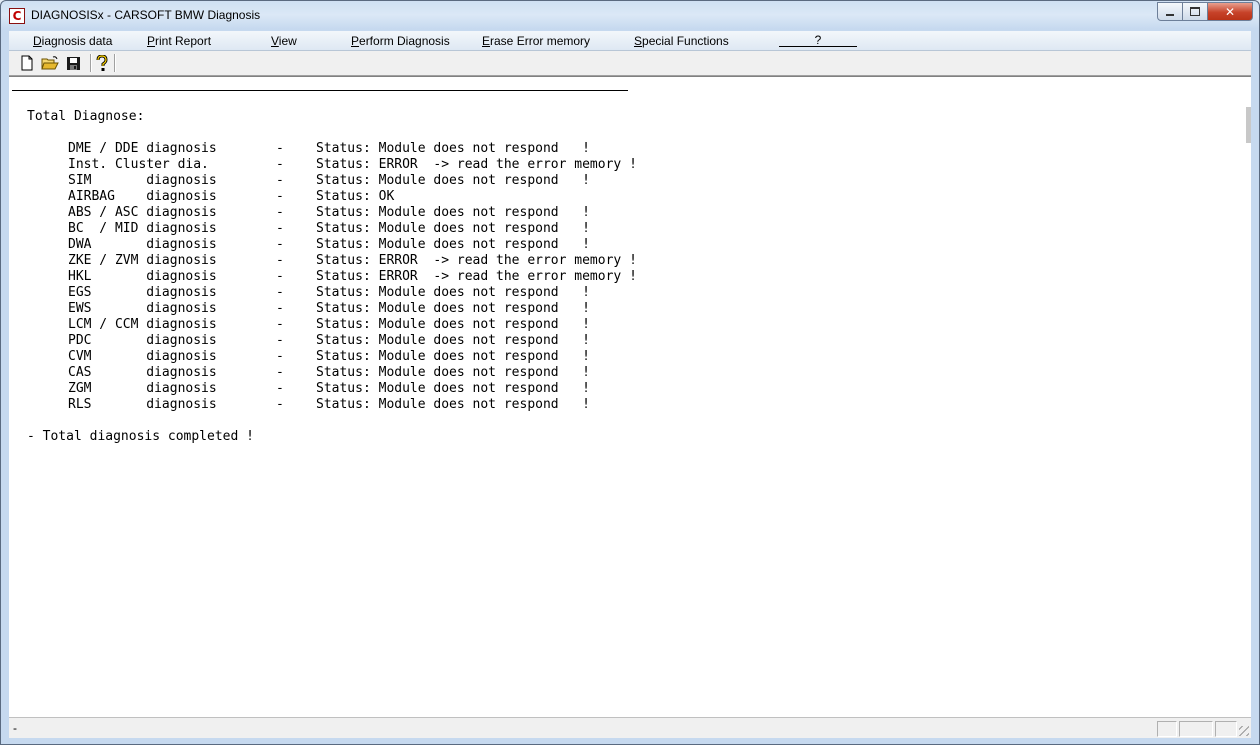  I want to click on module-name: CAS diagnosis, so click(142, 372).